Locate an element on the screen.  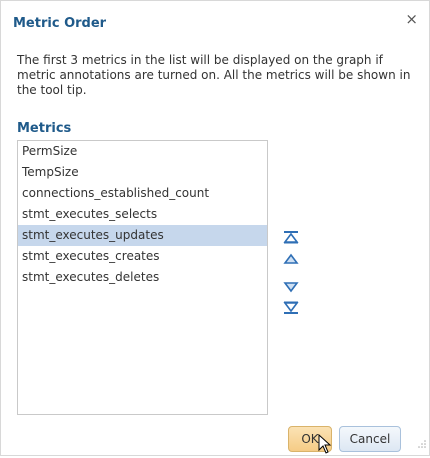
metrics-label: Metrics is located at coordinates (44, 128).